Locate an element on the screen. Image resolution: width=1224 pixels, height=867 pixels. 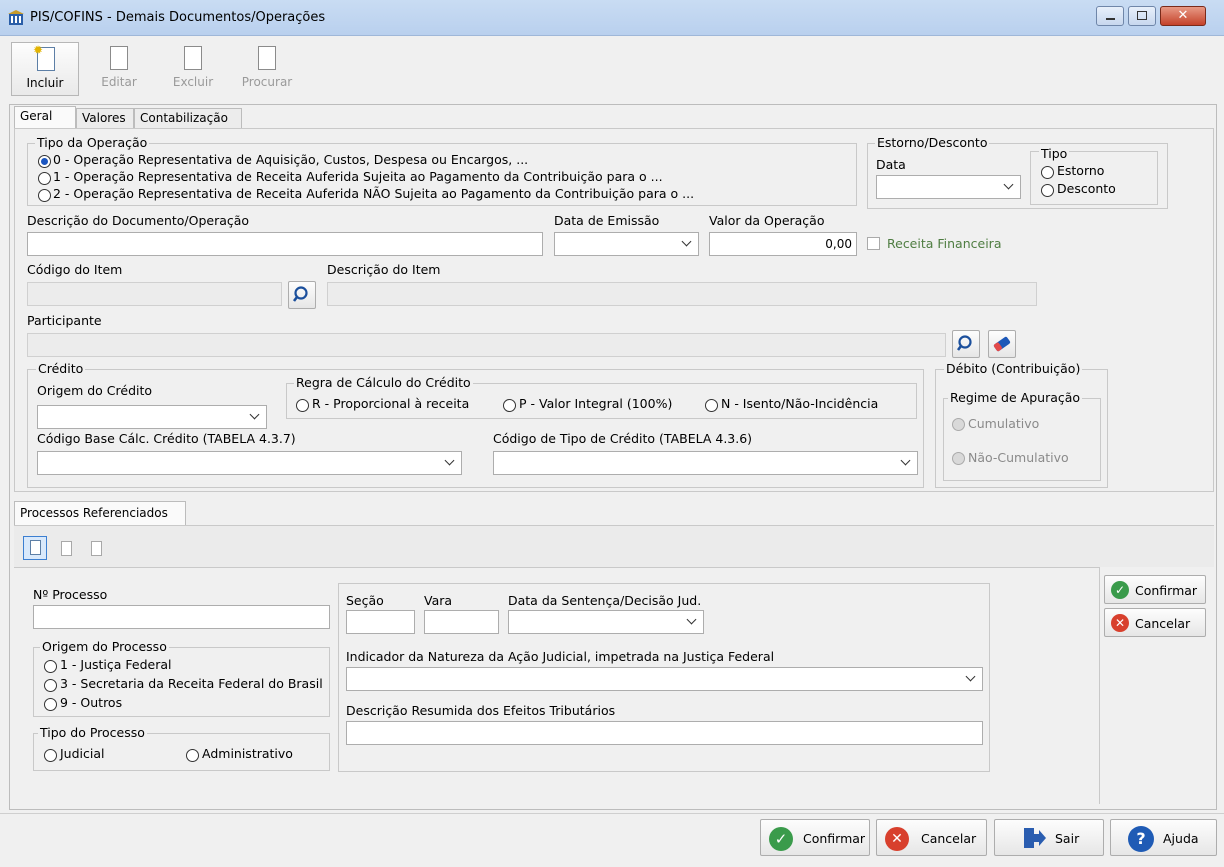
participante-input is located at coordinates (486, 345).